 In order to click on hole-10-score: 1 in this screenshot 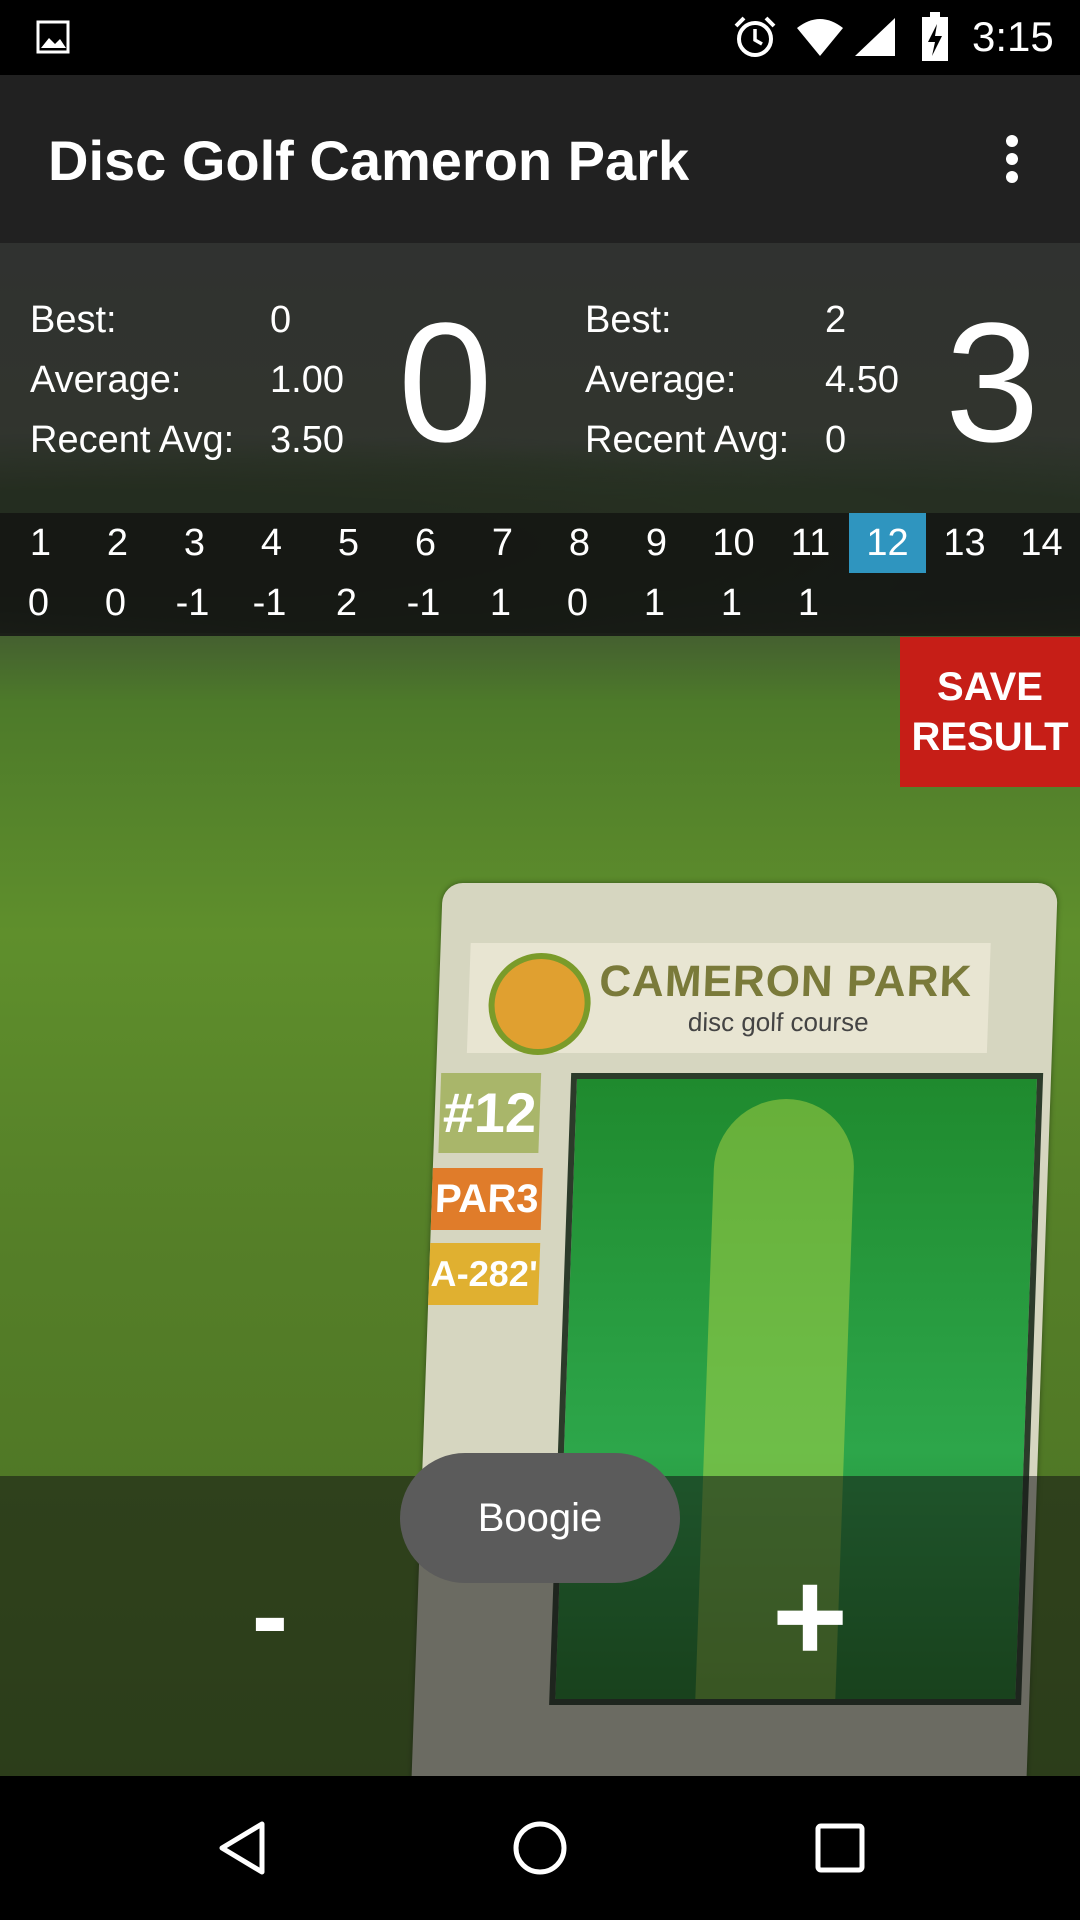, I will do `click(731, 603)`.